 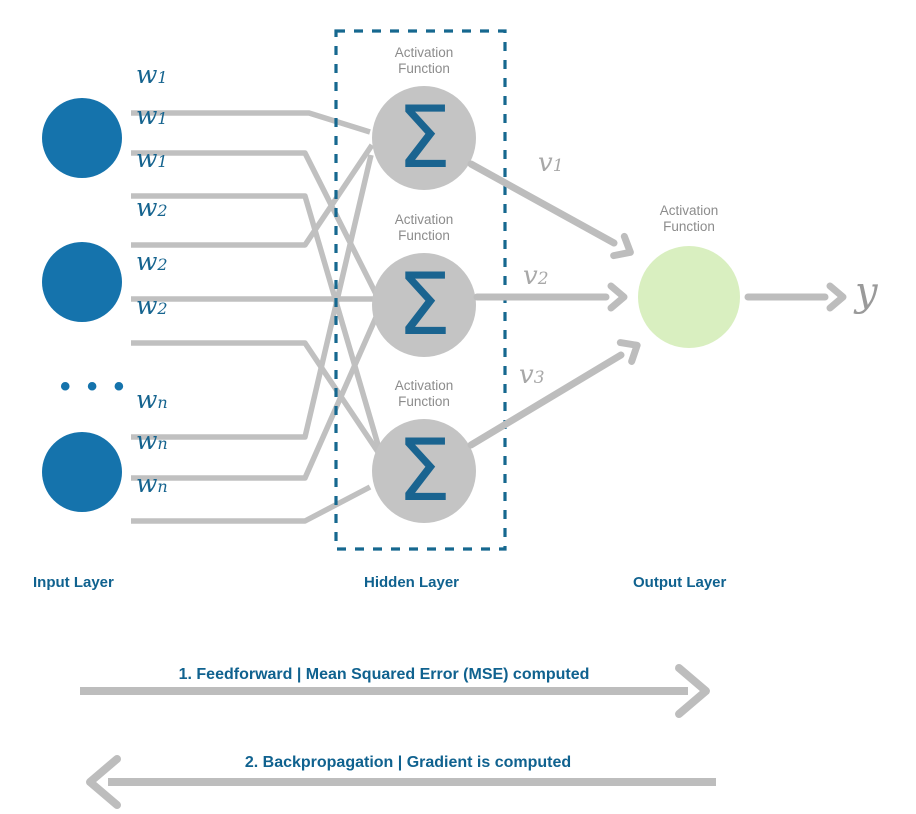 I want to click on activation-function-label-hidden-1: Activation Function, so click(x=424, y=60).